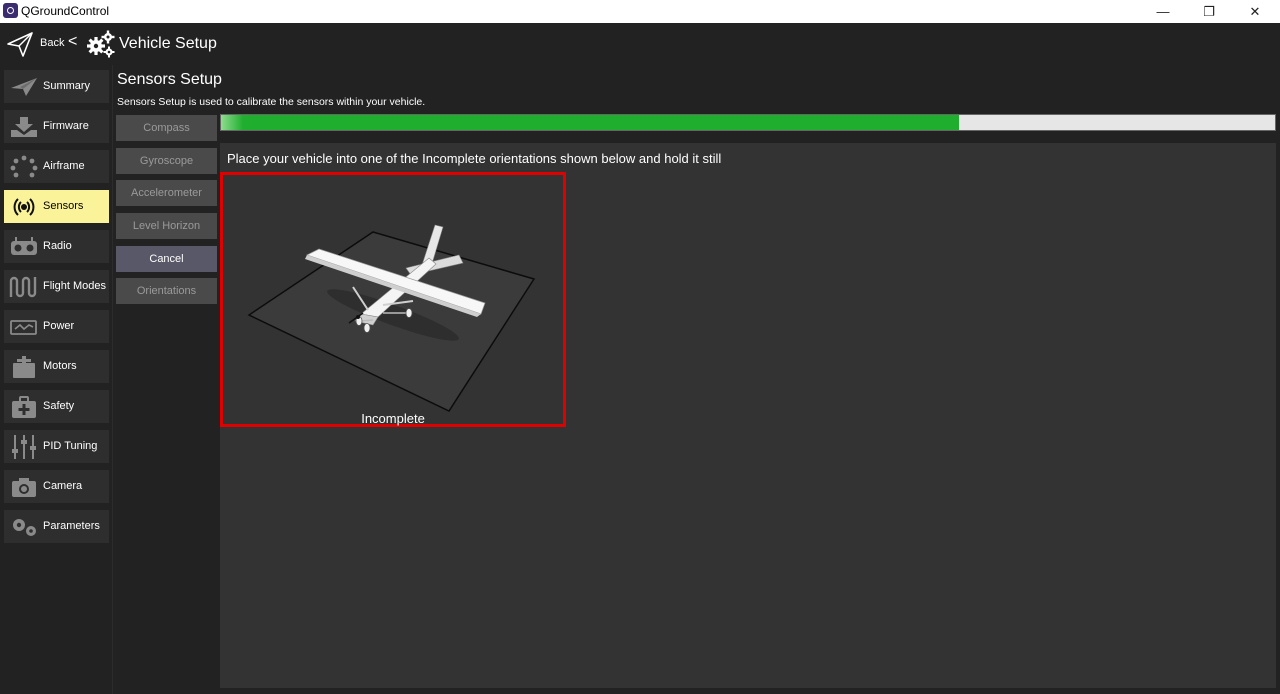 Image resolution: width=1280 pixels, height=694 pixels. What do you see at coordinates (24, 206) in the screenshot?
I see `sensors-icon` at bounding box center [24, 206].